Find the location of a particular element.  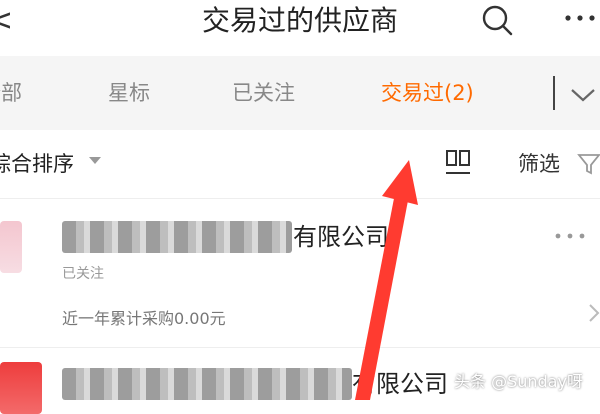

watermark: 头条 @Sunday呀 is located at coordinates (518, 381).